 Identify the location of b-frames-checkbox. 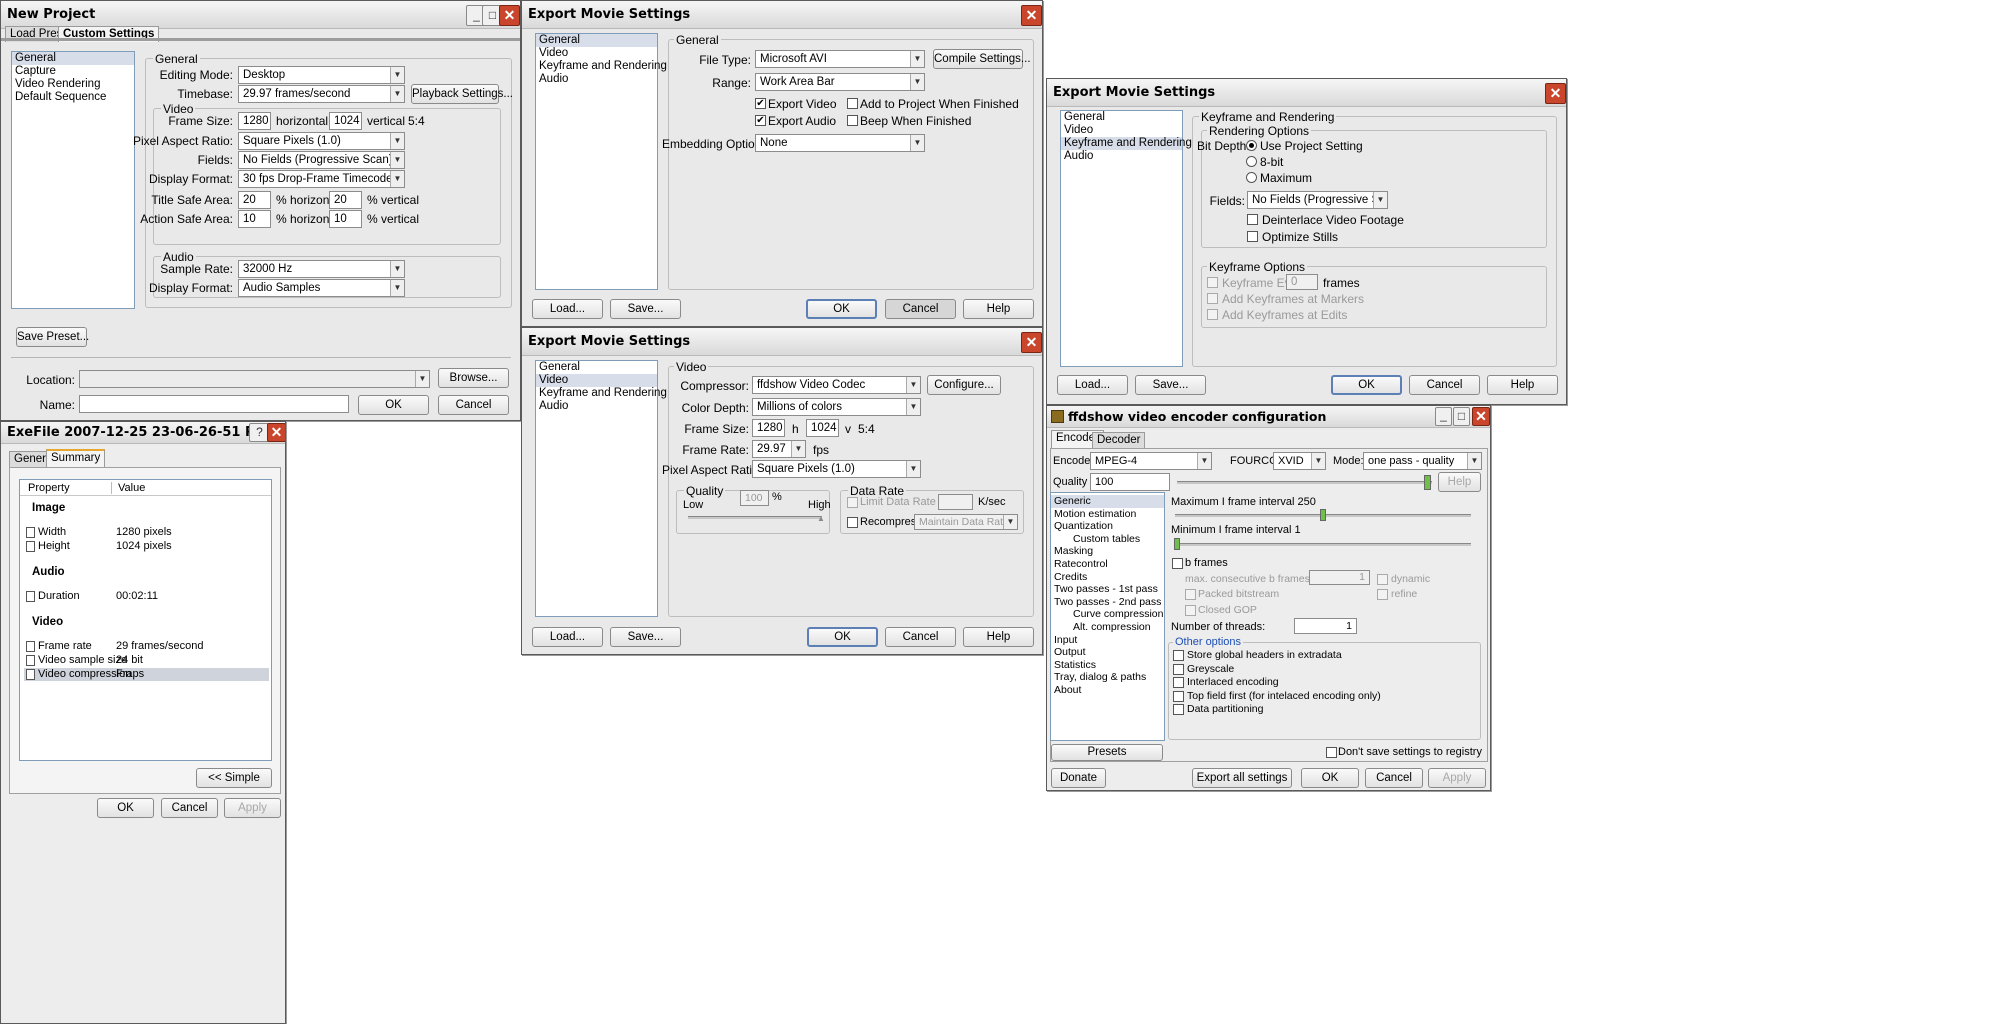
(1177, 563).